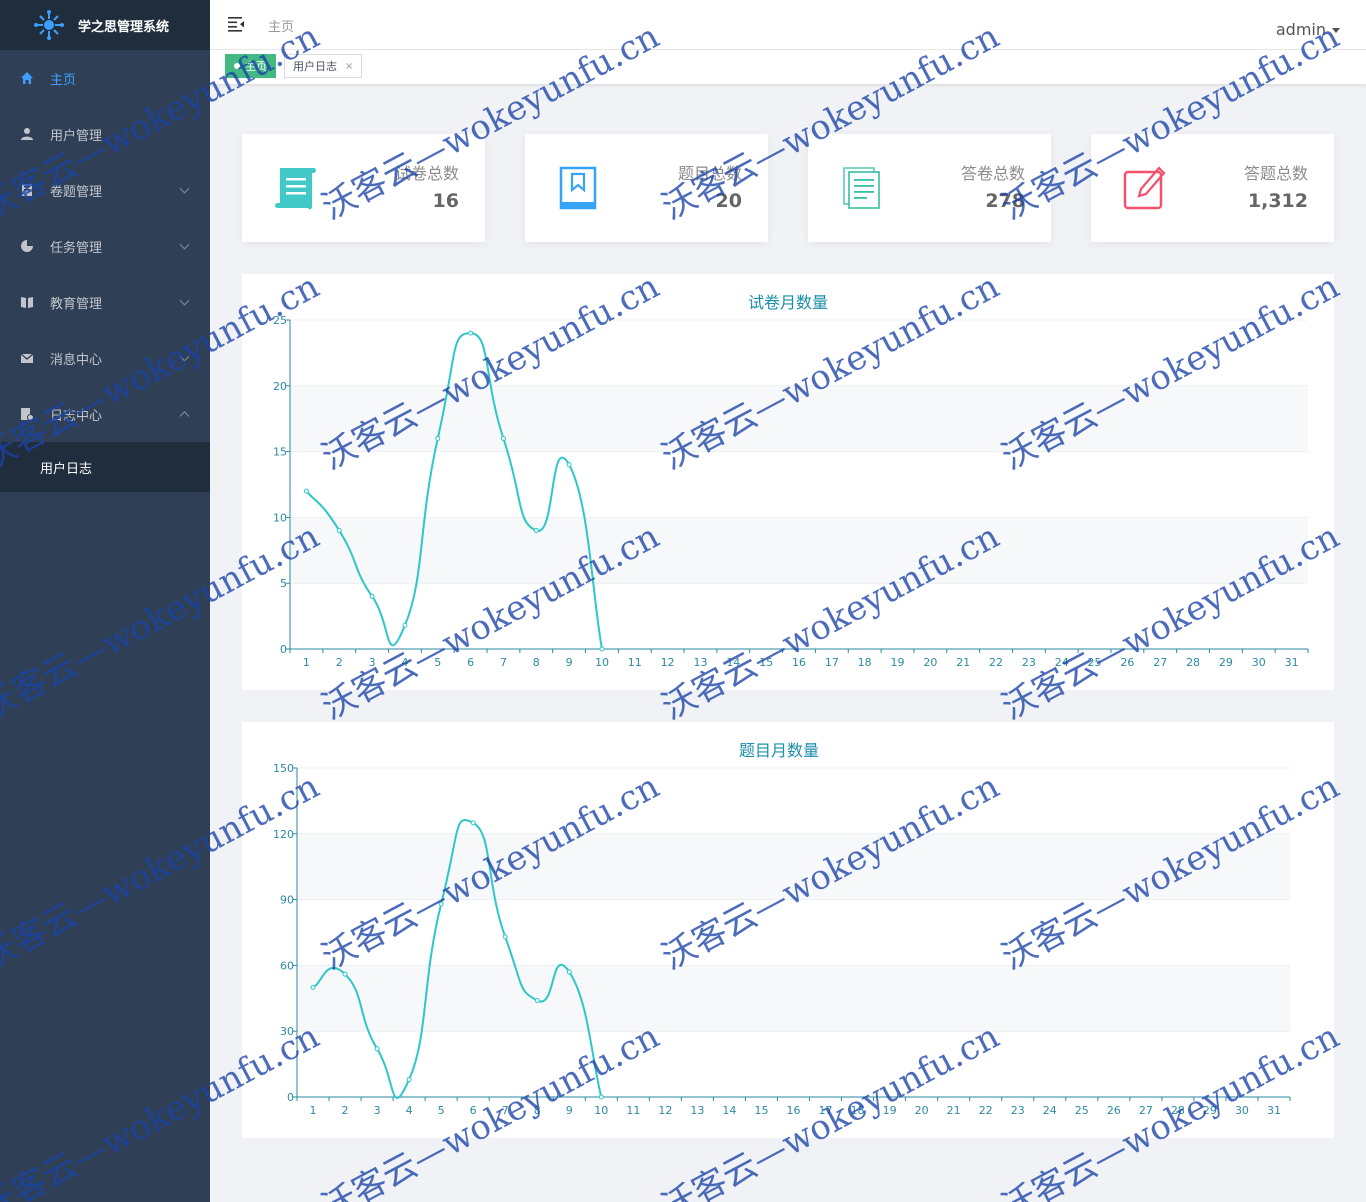 This screenshot has width=1366, height=1202. Describe the element at coordinates (281, 25) in the screenshot. I see `breadcrumb: 主页` at that location.